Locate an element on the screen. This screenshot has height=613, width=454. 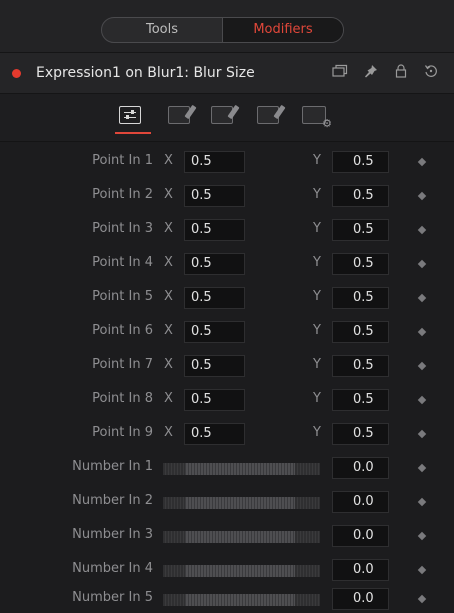
number-label: Number In 2 is located at coordinates (112, 500).